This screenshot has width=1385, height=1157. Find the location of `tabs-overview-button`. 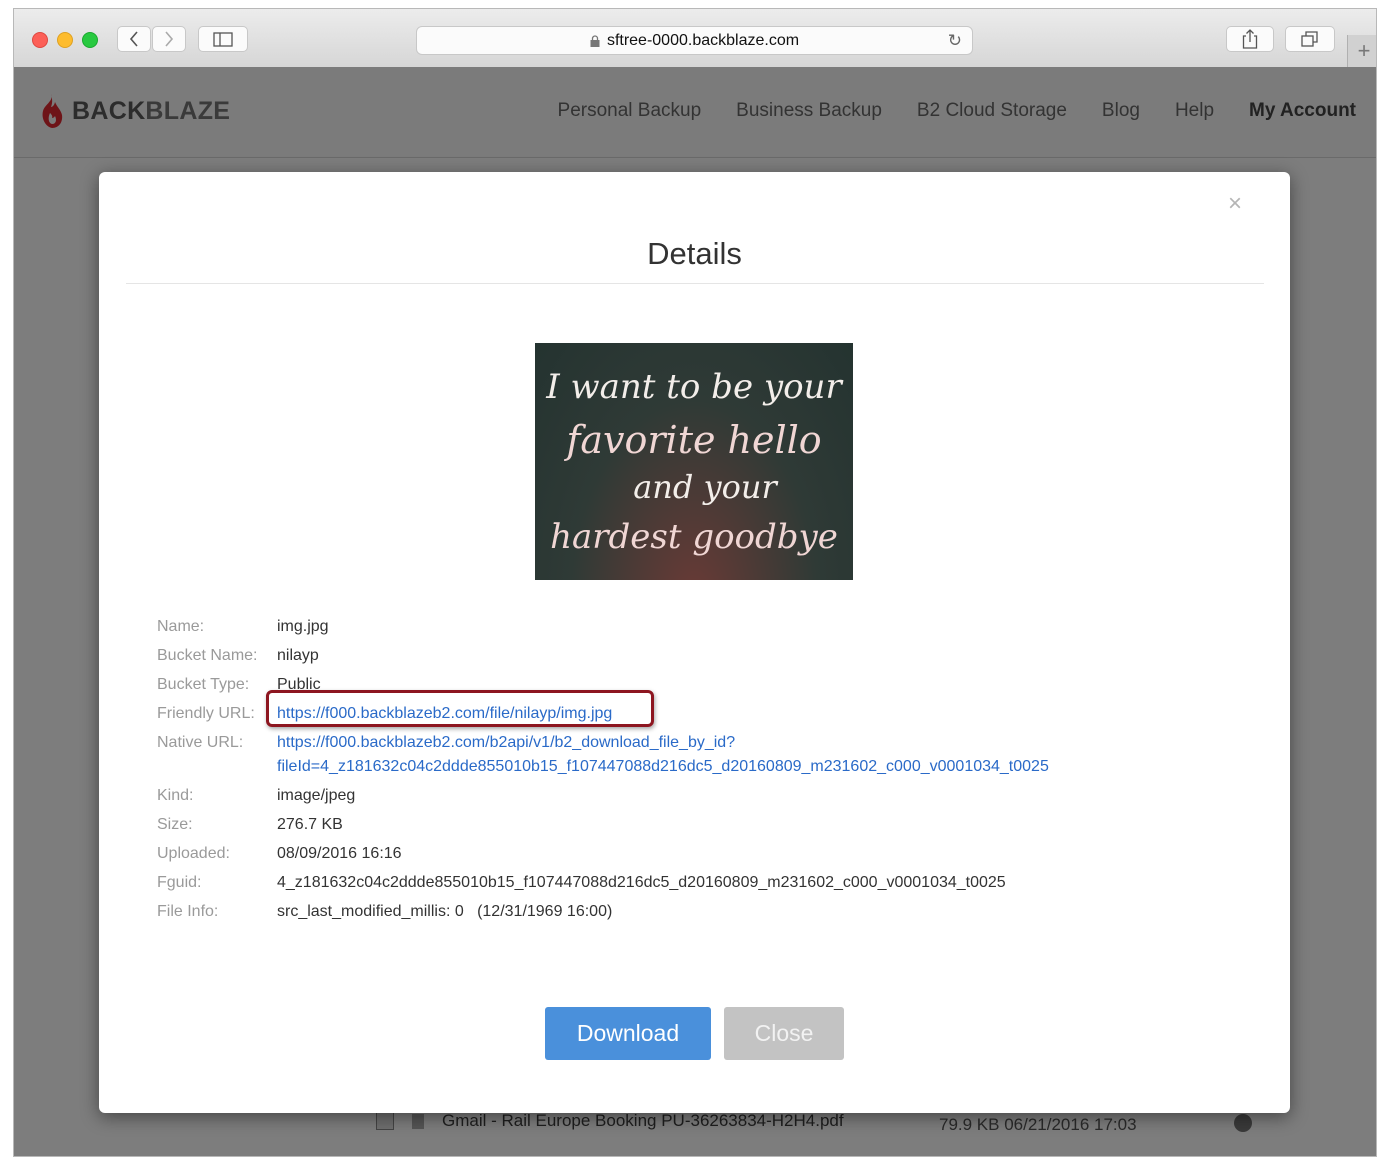

tabs-overview-button is located at coordinates (1310, 39).